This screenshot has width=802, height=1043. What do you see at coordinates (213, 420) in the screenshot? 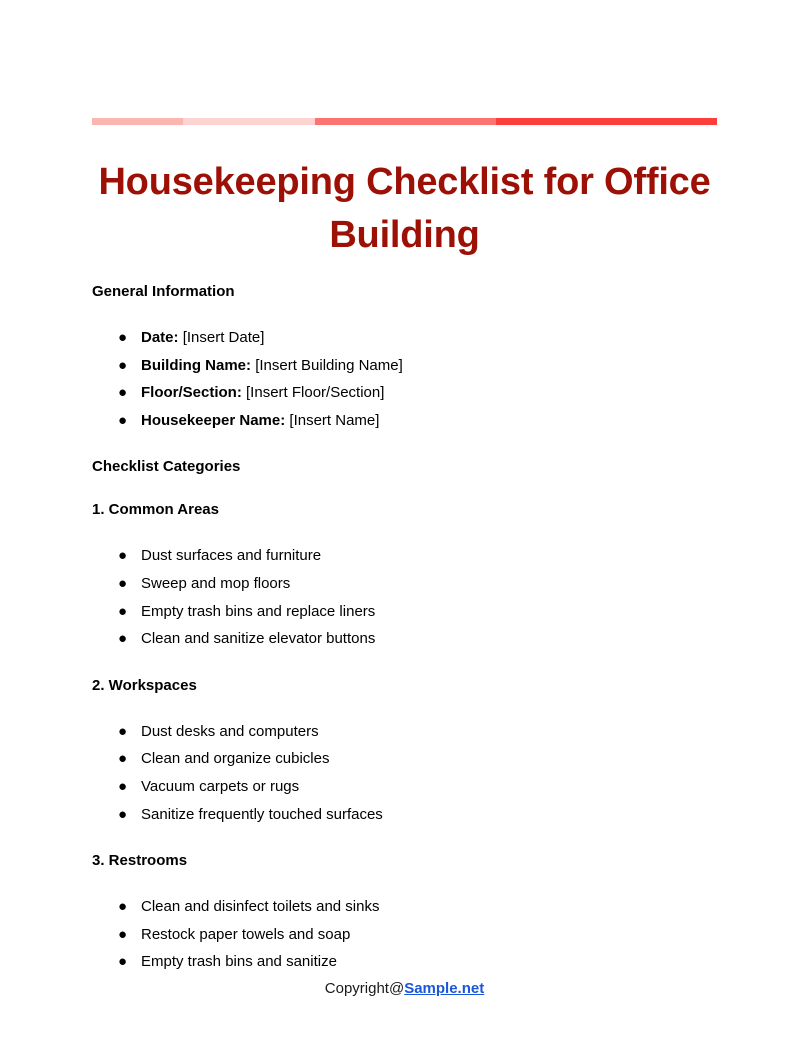
I see `field-label: Housekeeper Name:` at bounding box center [213, 420].